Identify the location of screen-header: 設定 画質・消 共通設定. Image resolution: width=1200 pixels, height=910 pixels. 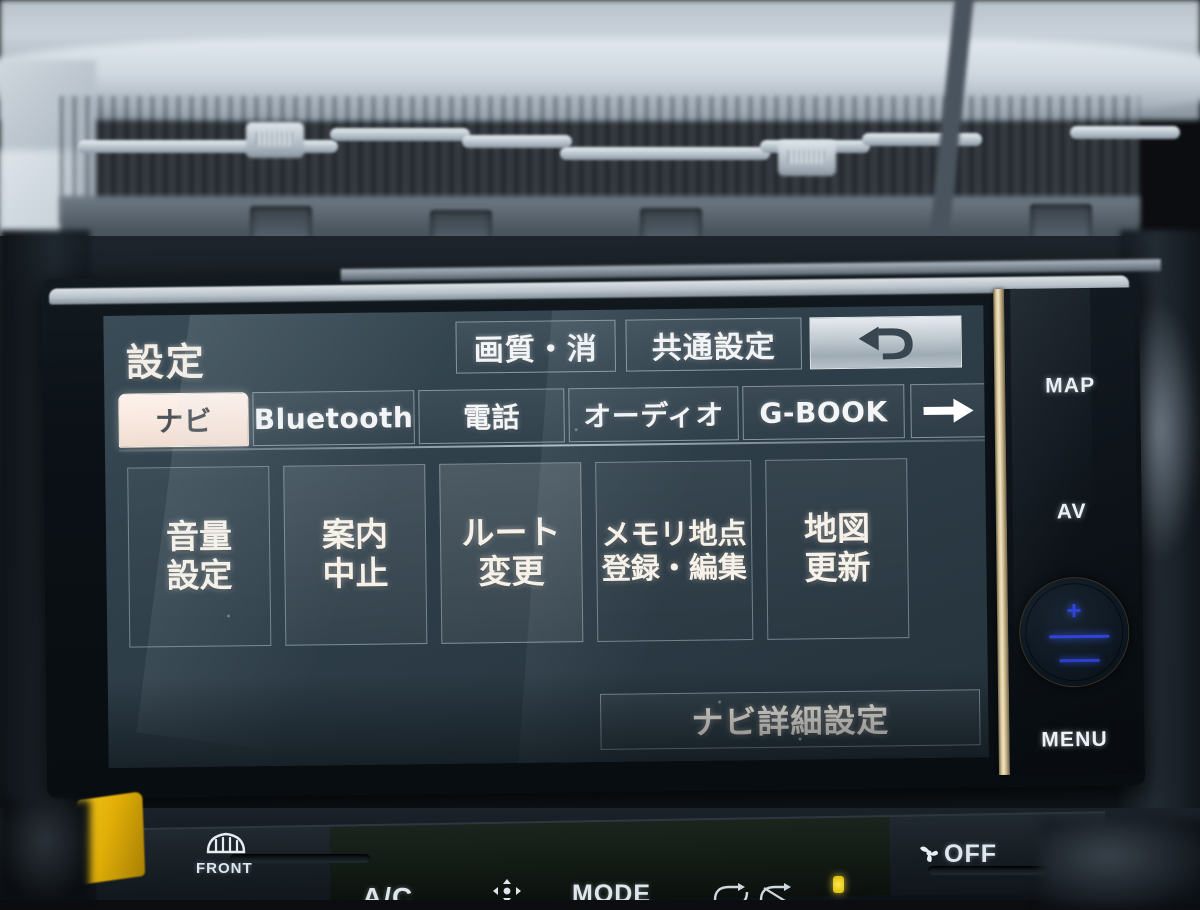
(543, 350).